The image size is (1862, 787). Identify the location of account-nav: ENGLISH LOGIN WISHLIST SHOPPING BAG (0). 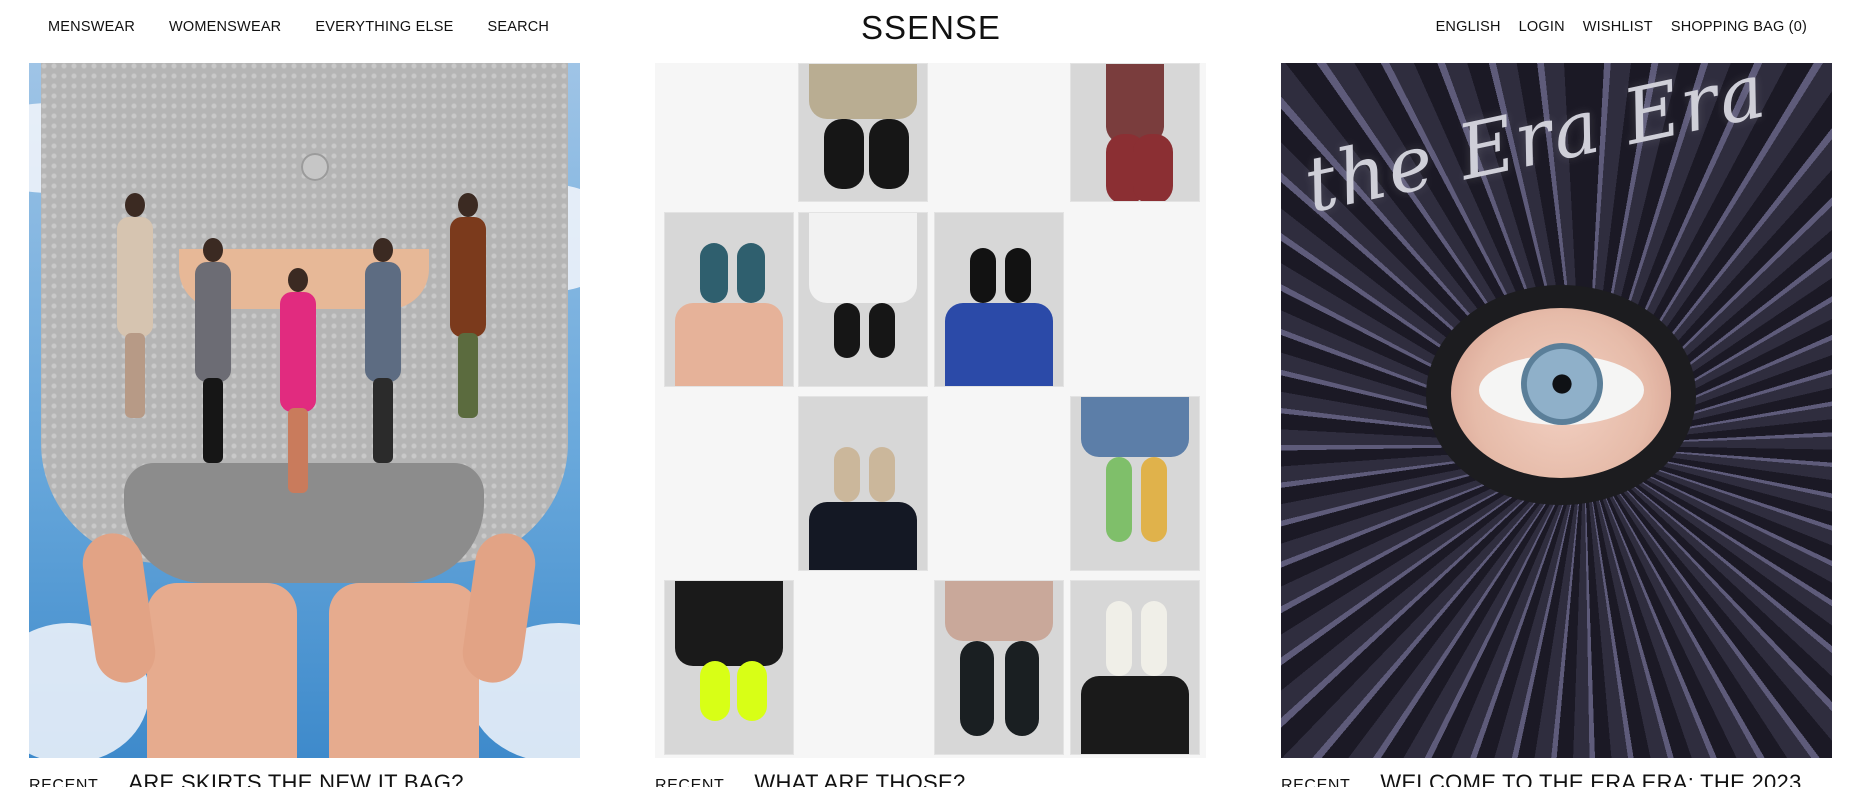
(1621, 27).